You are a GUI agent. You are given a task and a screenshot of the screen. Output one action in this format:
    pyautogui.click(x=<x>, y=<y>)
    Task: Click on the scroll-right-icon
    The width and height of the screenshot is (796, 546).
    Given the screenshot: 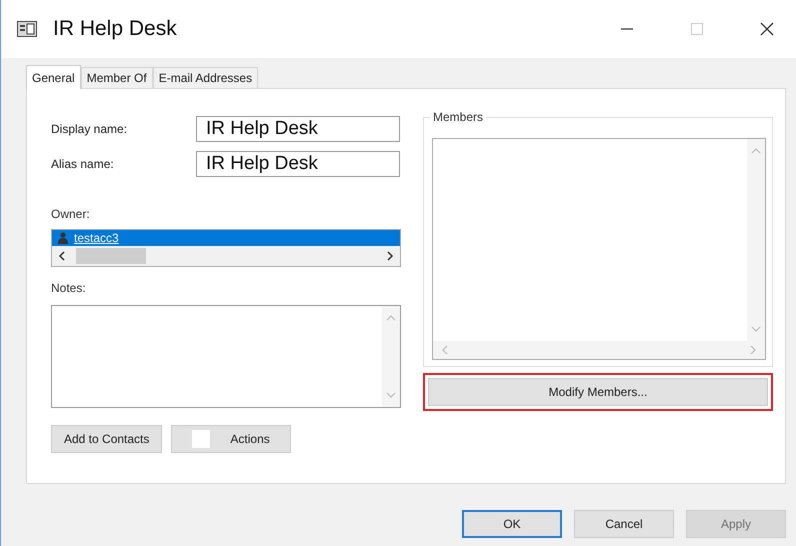 What is the action you would take?
    pyautogui.click(x=390, y=256)
    